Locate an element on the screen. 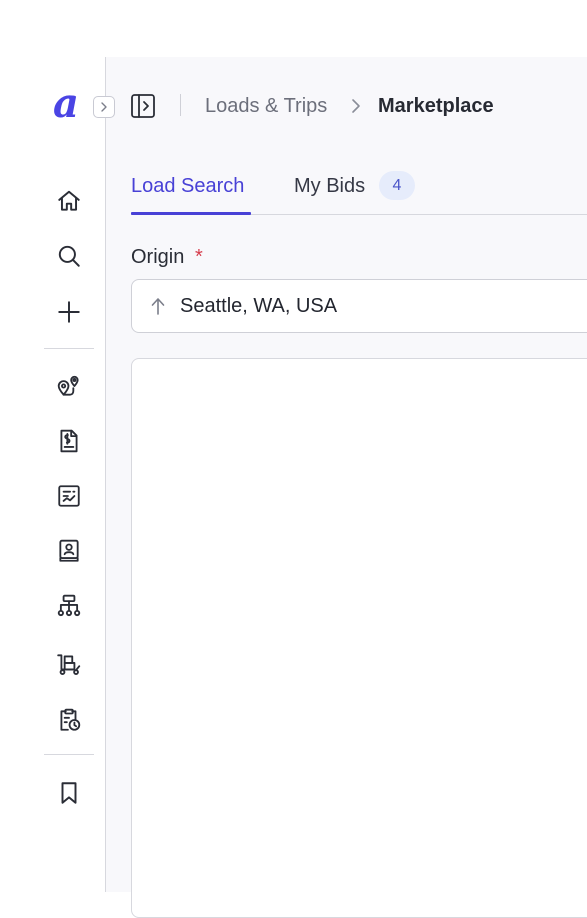  invoice-dollar-icon is located at coordinates (69, 441).